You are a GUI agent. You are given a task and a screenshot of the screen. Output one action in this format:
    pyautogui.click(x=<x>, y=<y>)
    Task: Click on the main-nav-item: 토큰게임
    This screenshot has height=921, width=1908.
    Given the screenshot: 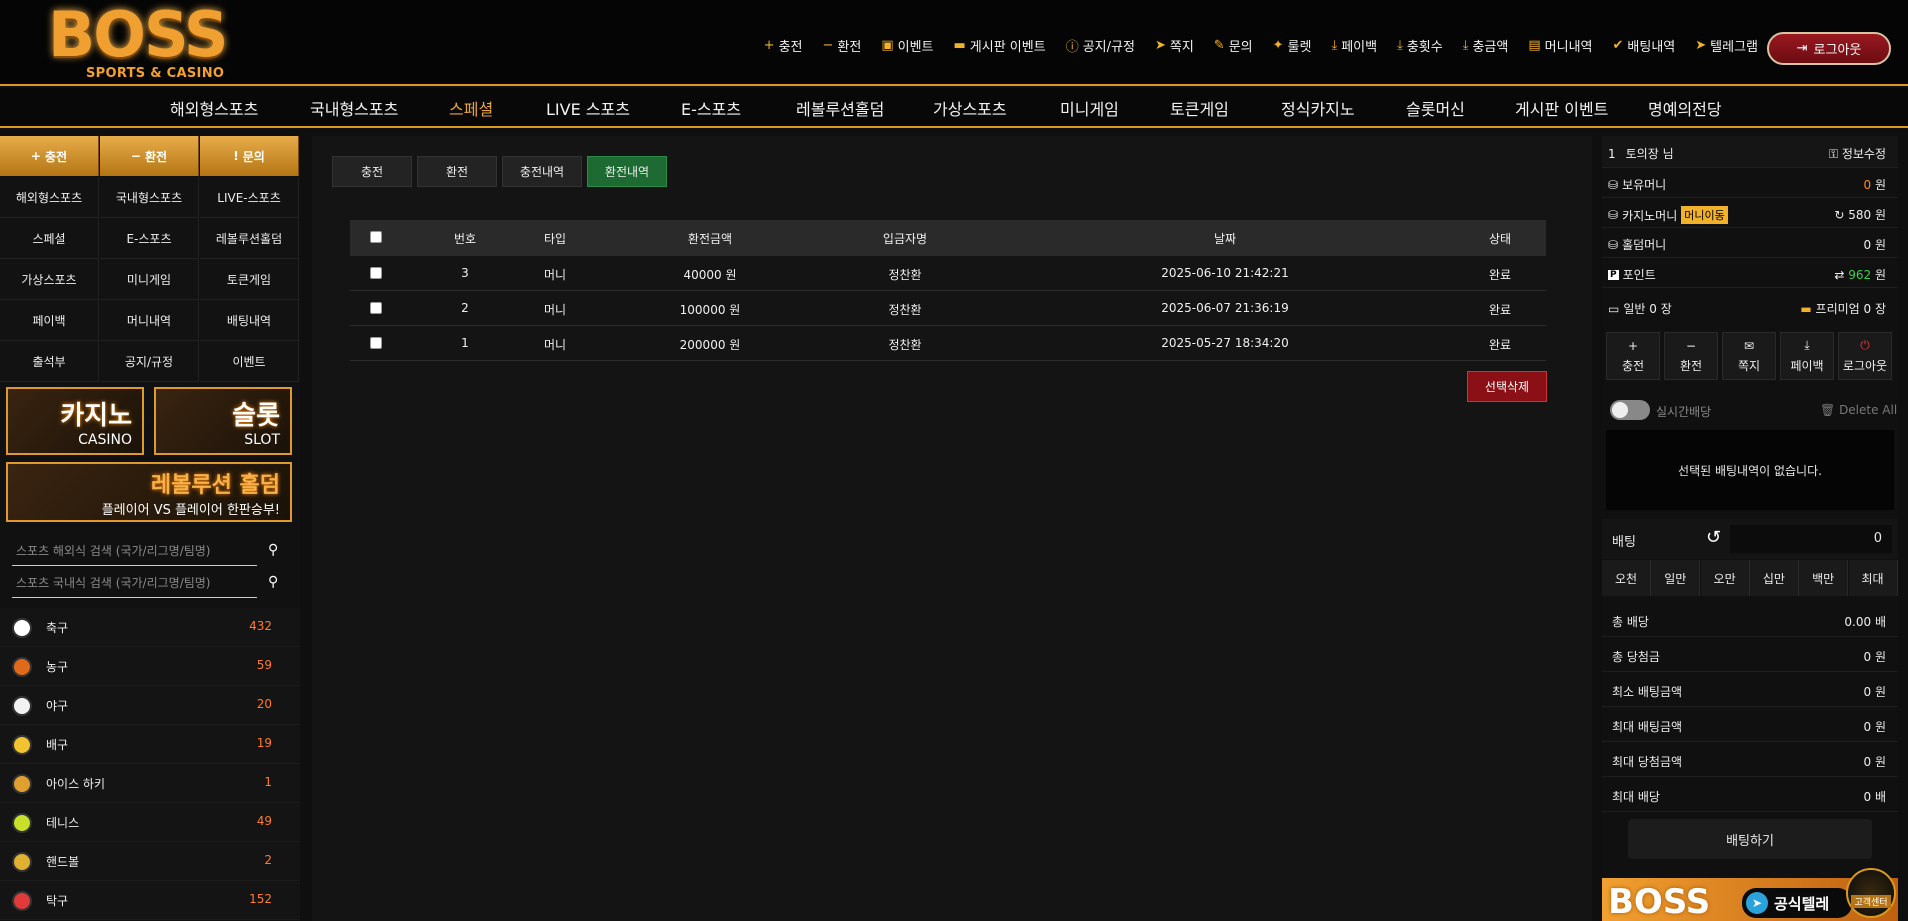 What is the action you would take?
    pyautogui.click(x=1199, y=108)
    